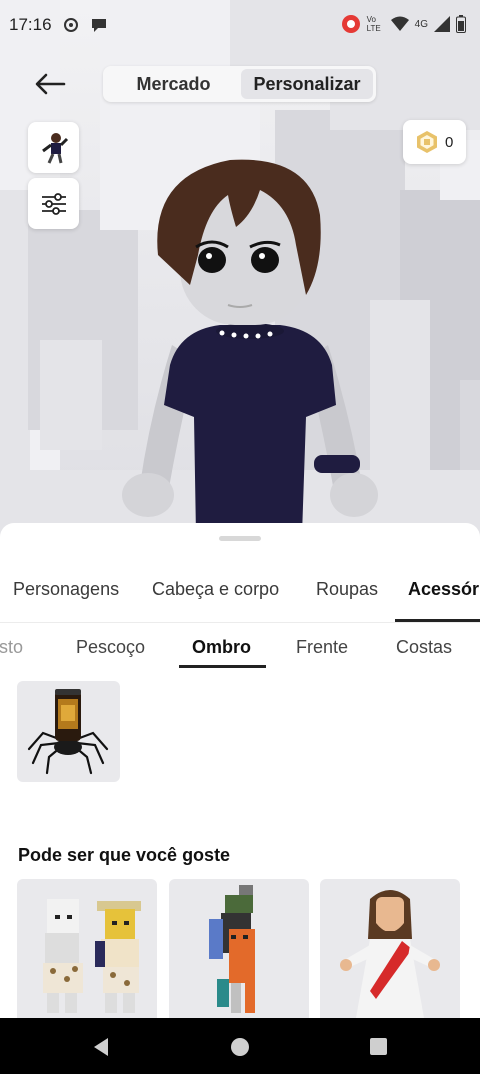 Image resolution: width=480 pixels, height=1074 pixels. I want to click on blocky-pair-thumbnail, so click(92, 956).